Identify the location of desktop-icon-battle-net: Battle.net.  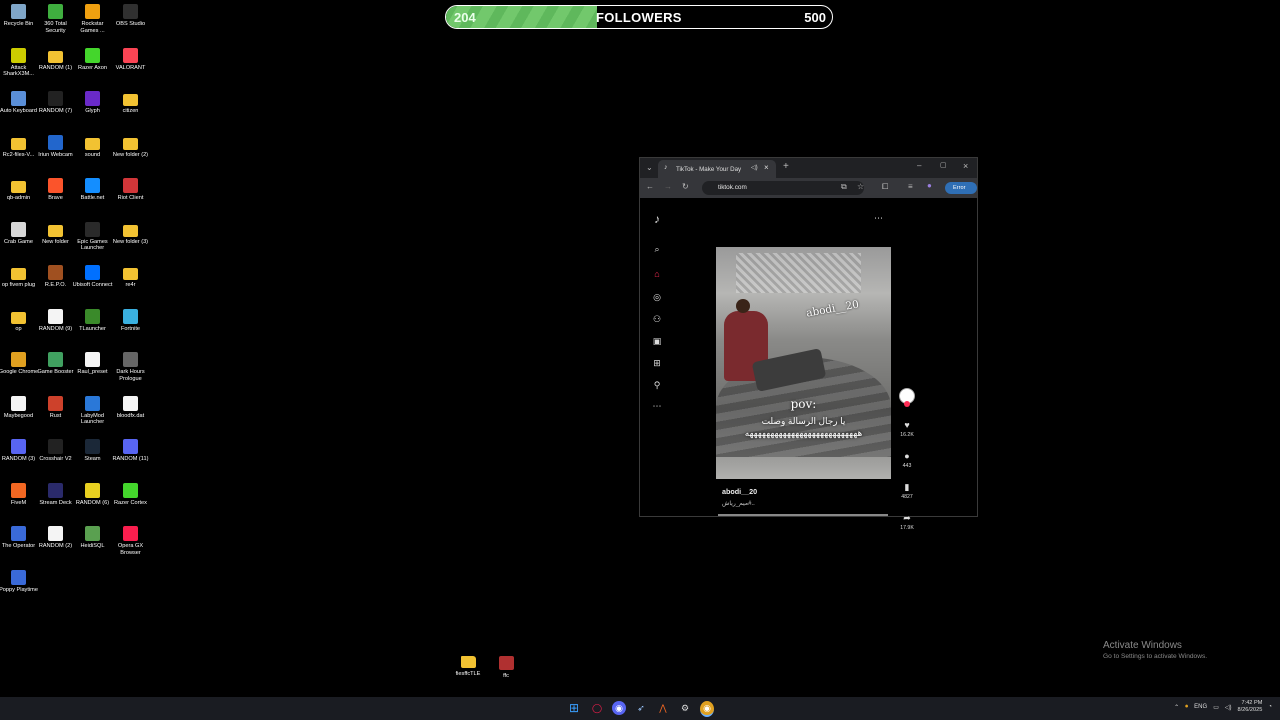
(92, 190).